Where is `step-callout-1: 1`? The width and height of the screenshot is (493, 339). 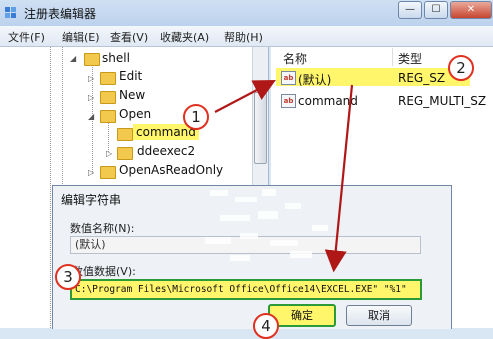 step-callout-1: 1 is located at coordinates (196, 117).